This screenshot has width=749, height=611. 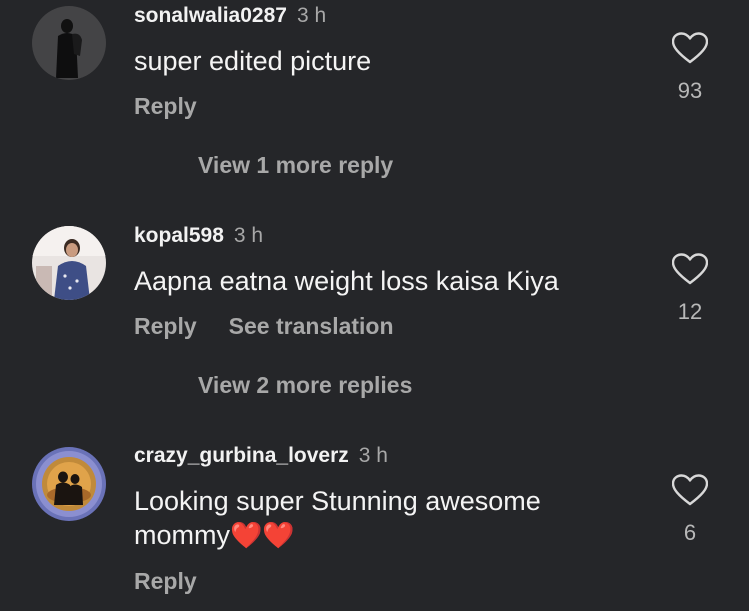 I want to click on comment-meta: crazy_gurbina_loverz 3 h, so click(x=261, y=456).